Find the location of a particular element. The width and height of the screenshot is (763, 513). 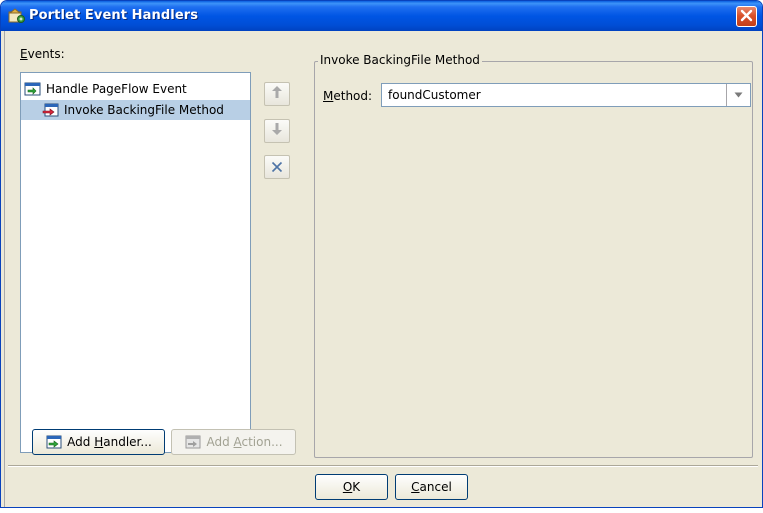

cancel-label: Cancel is located at coordinates (431, 487).